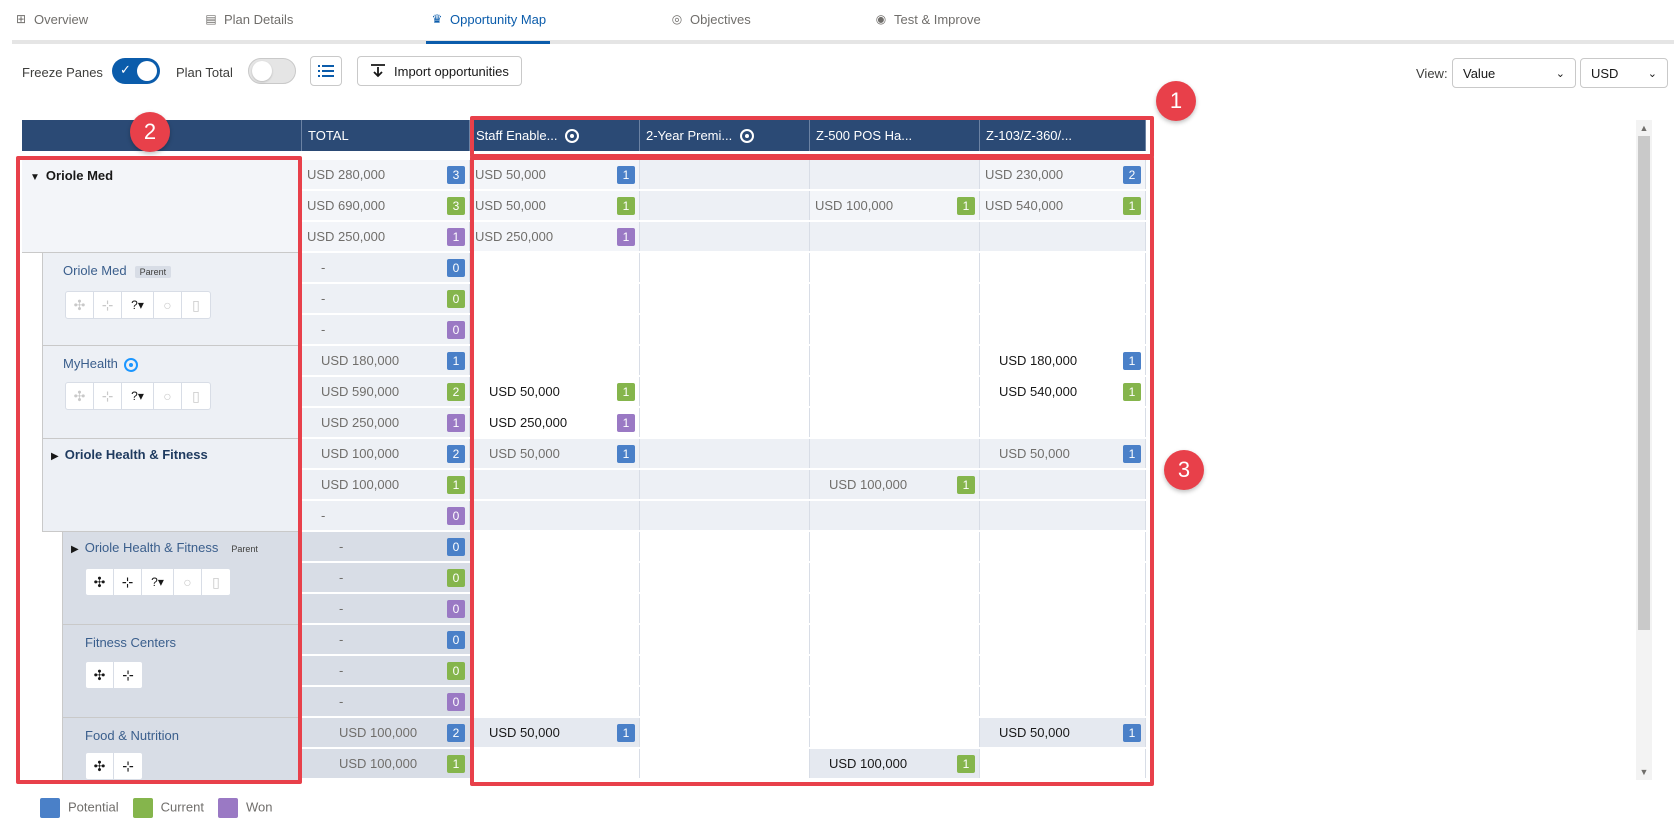  I want to click on plan-total-toggle, so click(272, 71).